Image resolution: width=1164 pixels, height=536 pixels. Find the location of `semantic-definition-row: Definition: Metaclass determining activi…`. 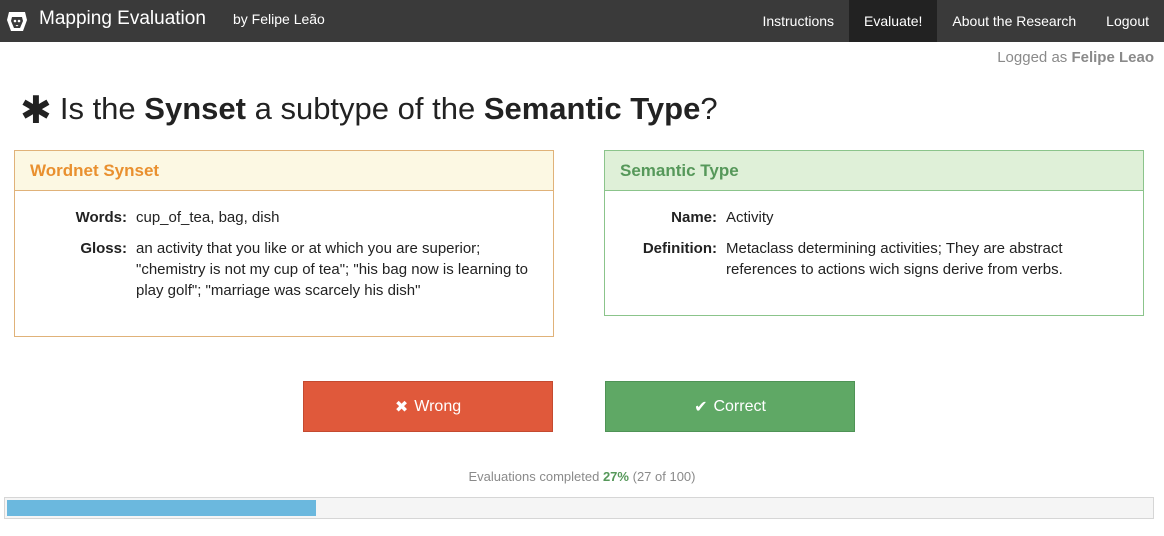

semantic-definition-row: Definition: Metaclass determining activi… is located at coordinates (874, 259).